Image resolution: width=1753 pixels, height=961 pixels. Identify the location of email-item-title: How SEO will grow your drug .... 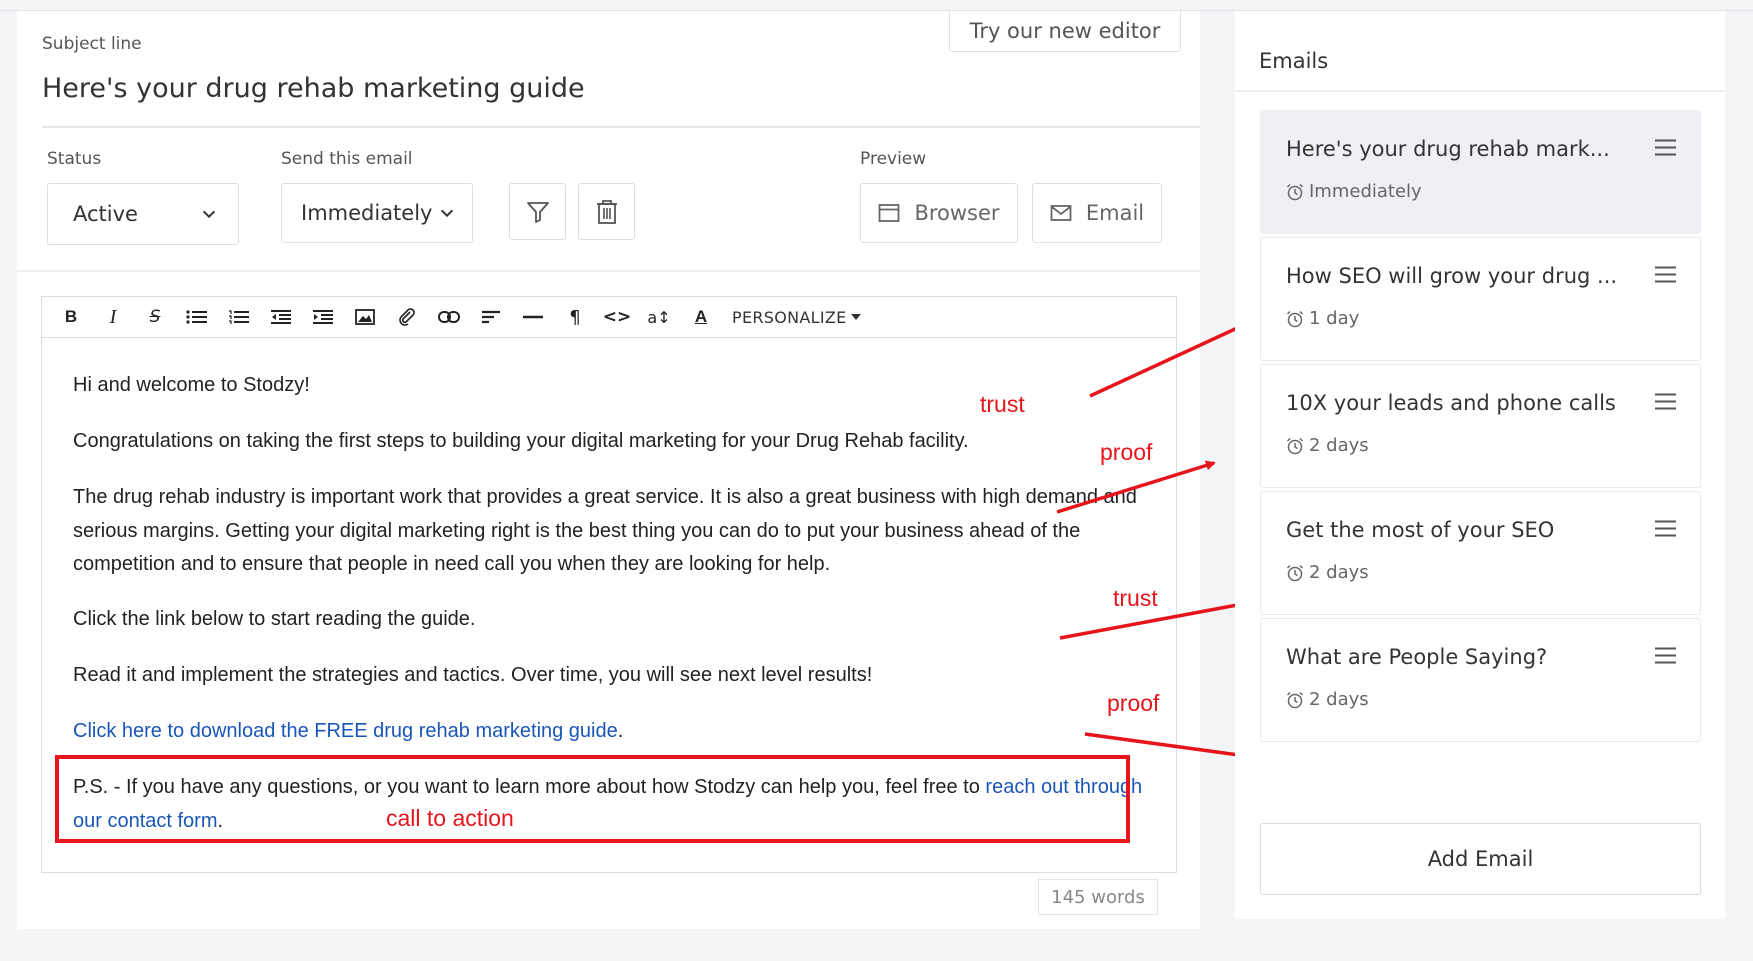
(1452, 276).